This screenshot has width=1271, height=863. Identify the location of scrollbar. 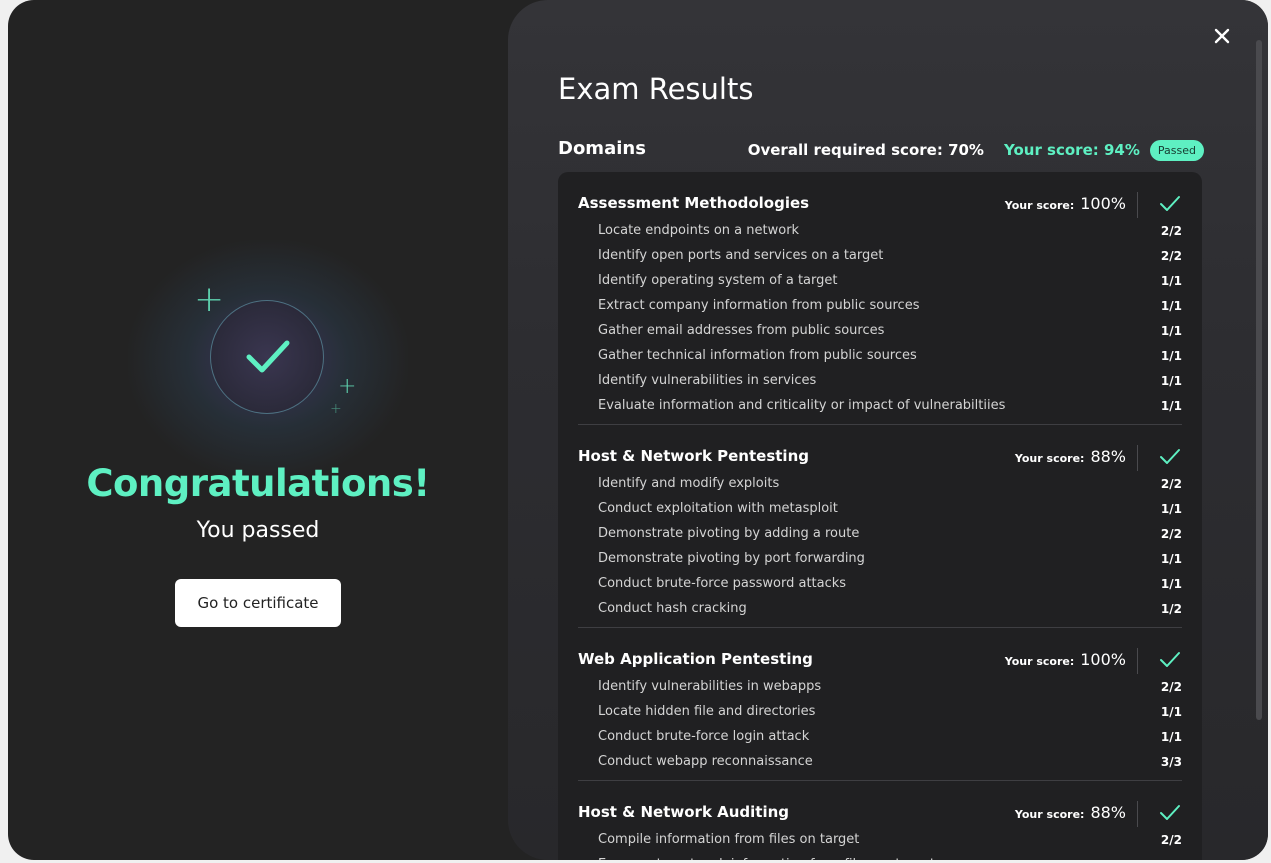
(1259, 380).